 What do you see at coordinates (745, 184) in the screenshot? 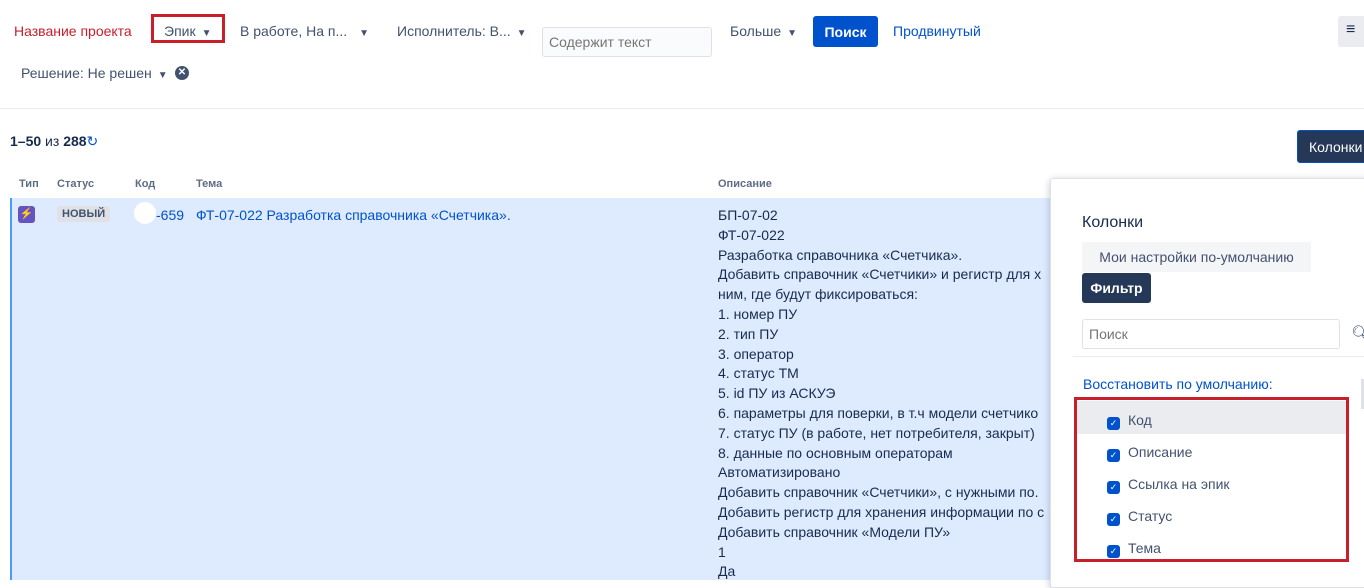
I see `col-description: Описание` at bounding box center [745, 184].